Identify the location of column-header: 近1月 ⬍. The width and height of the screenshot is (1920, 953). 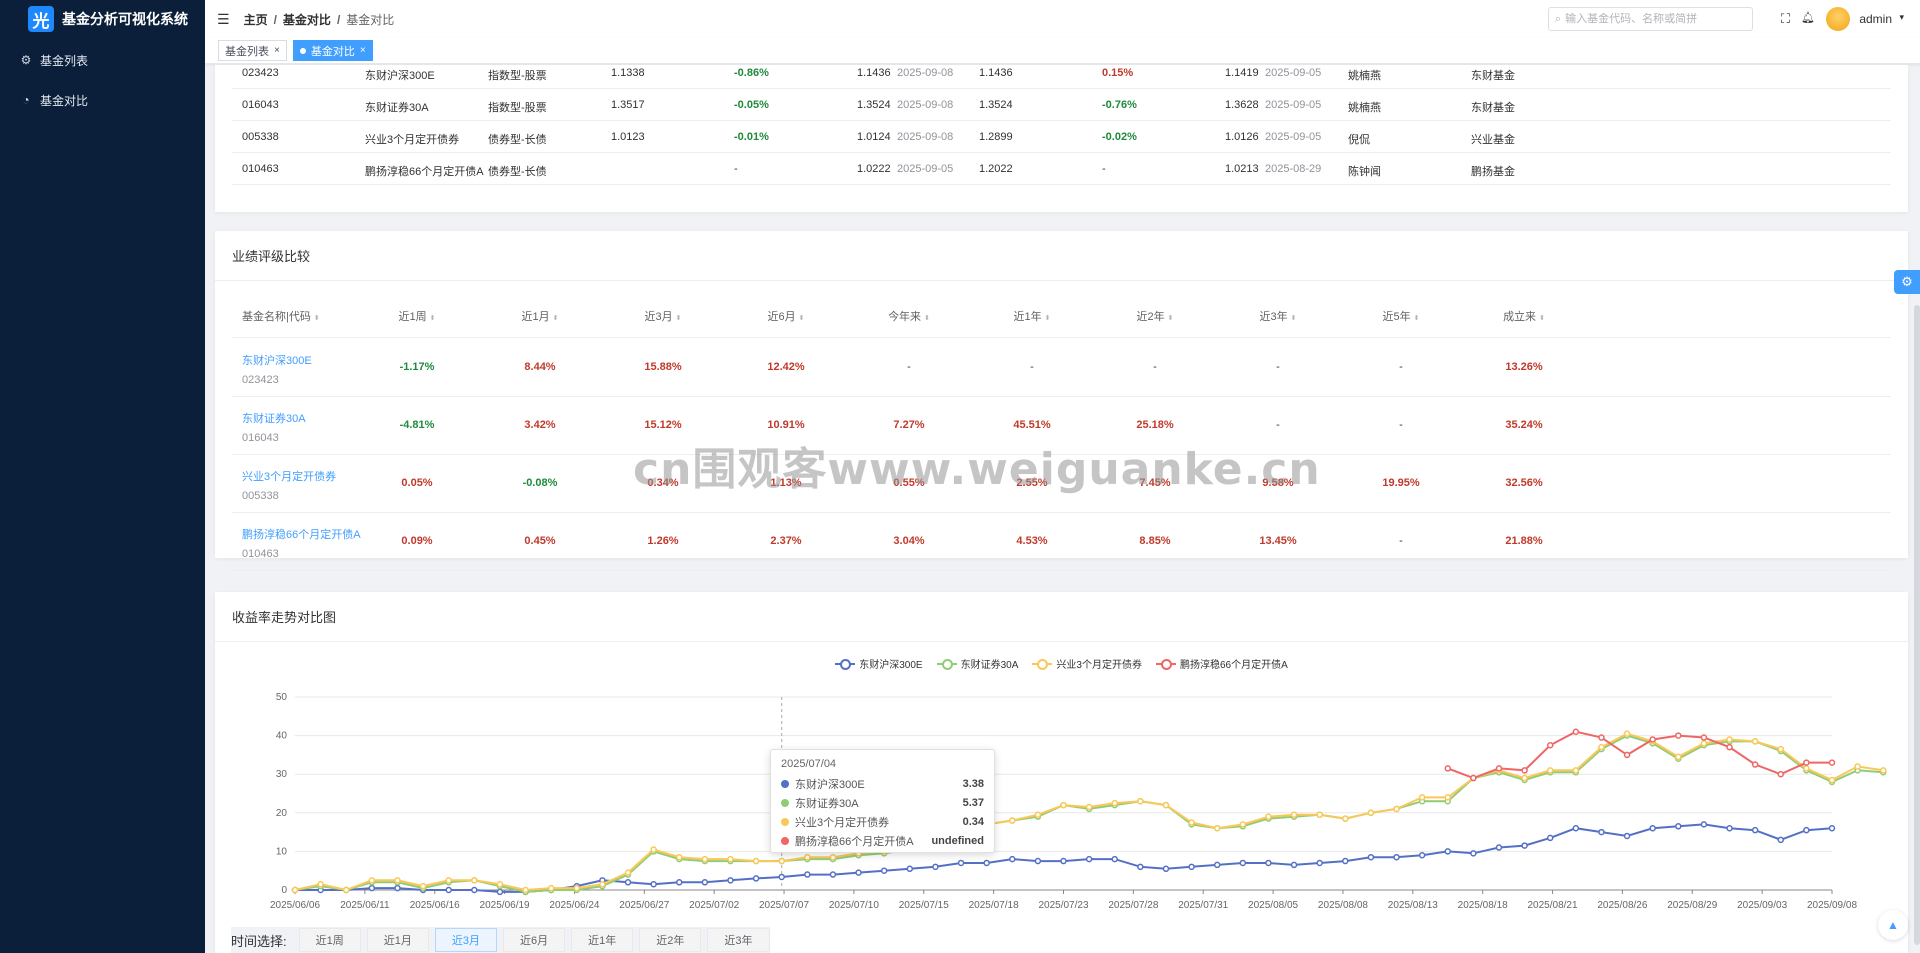
(540, 317).